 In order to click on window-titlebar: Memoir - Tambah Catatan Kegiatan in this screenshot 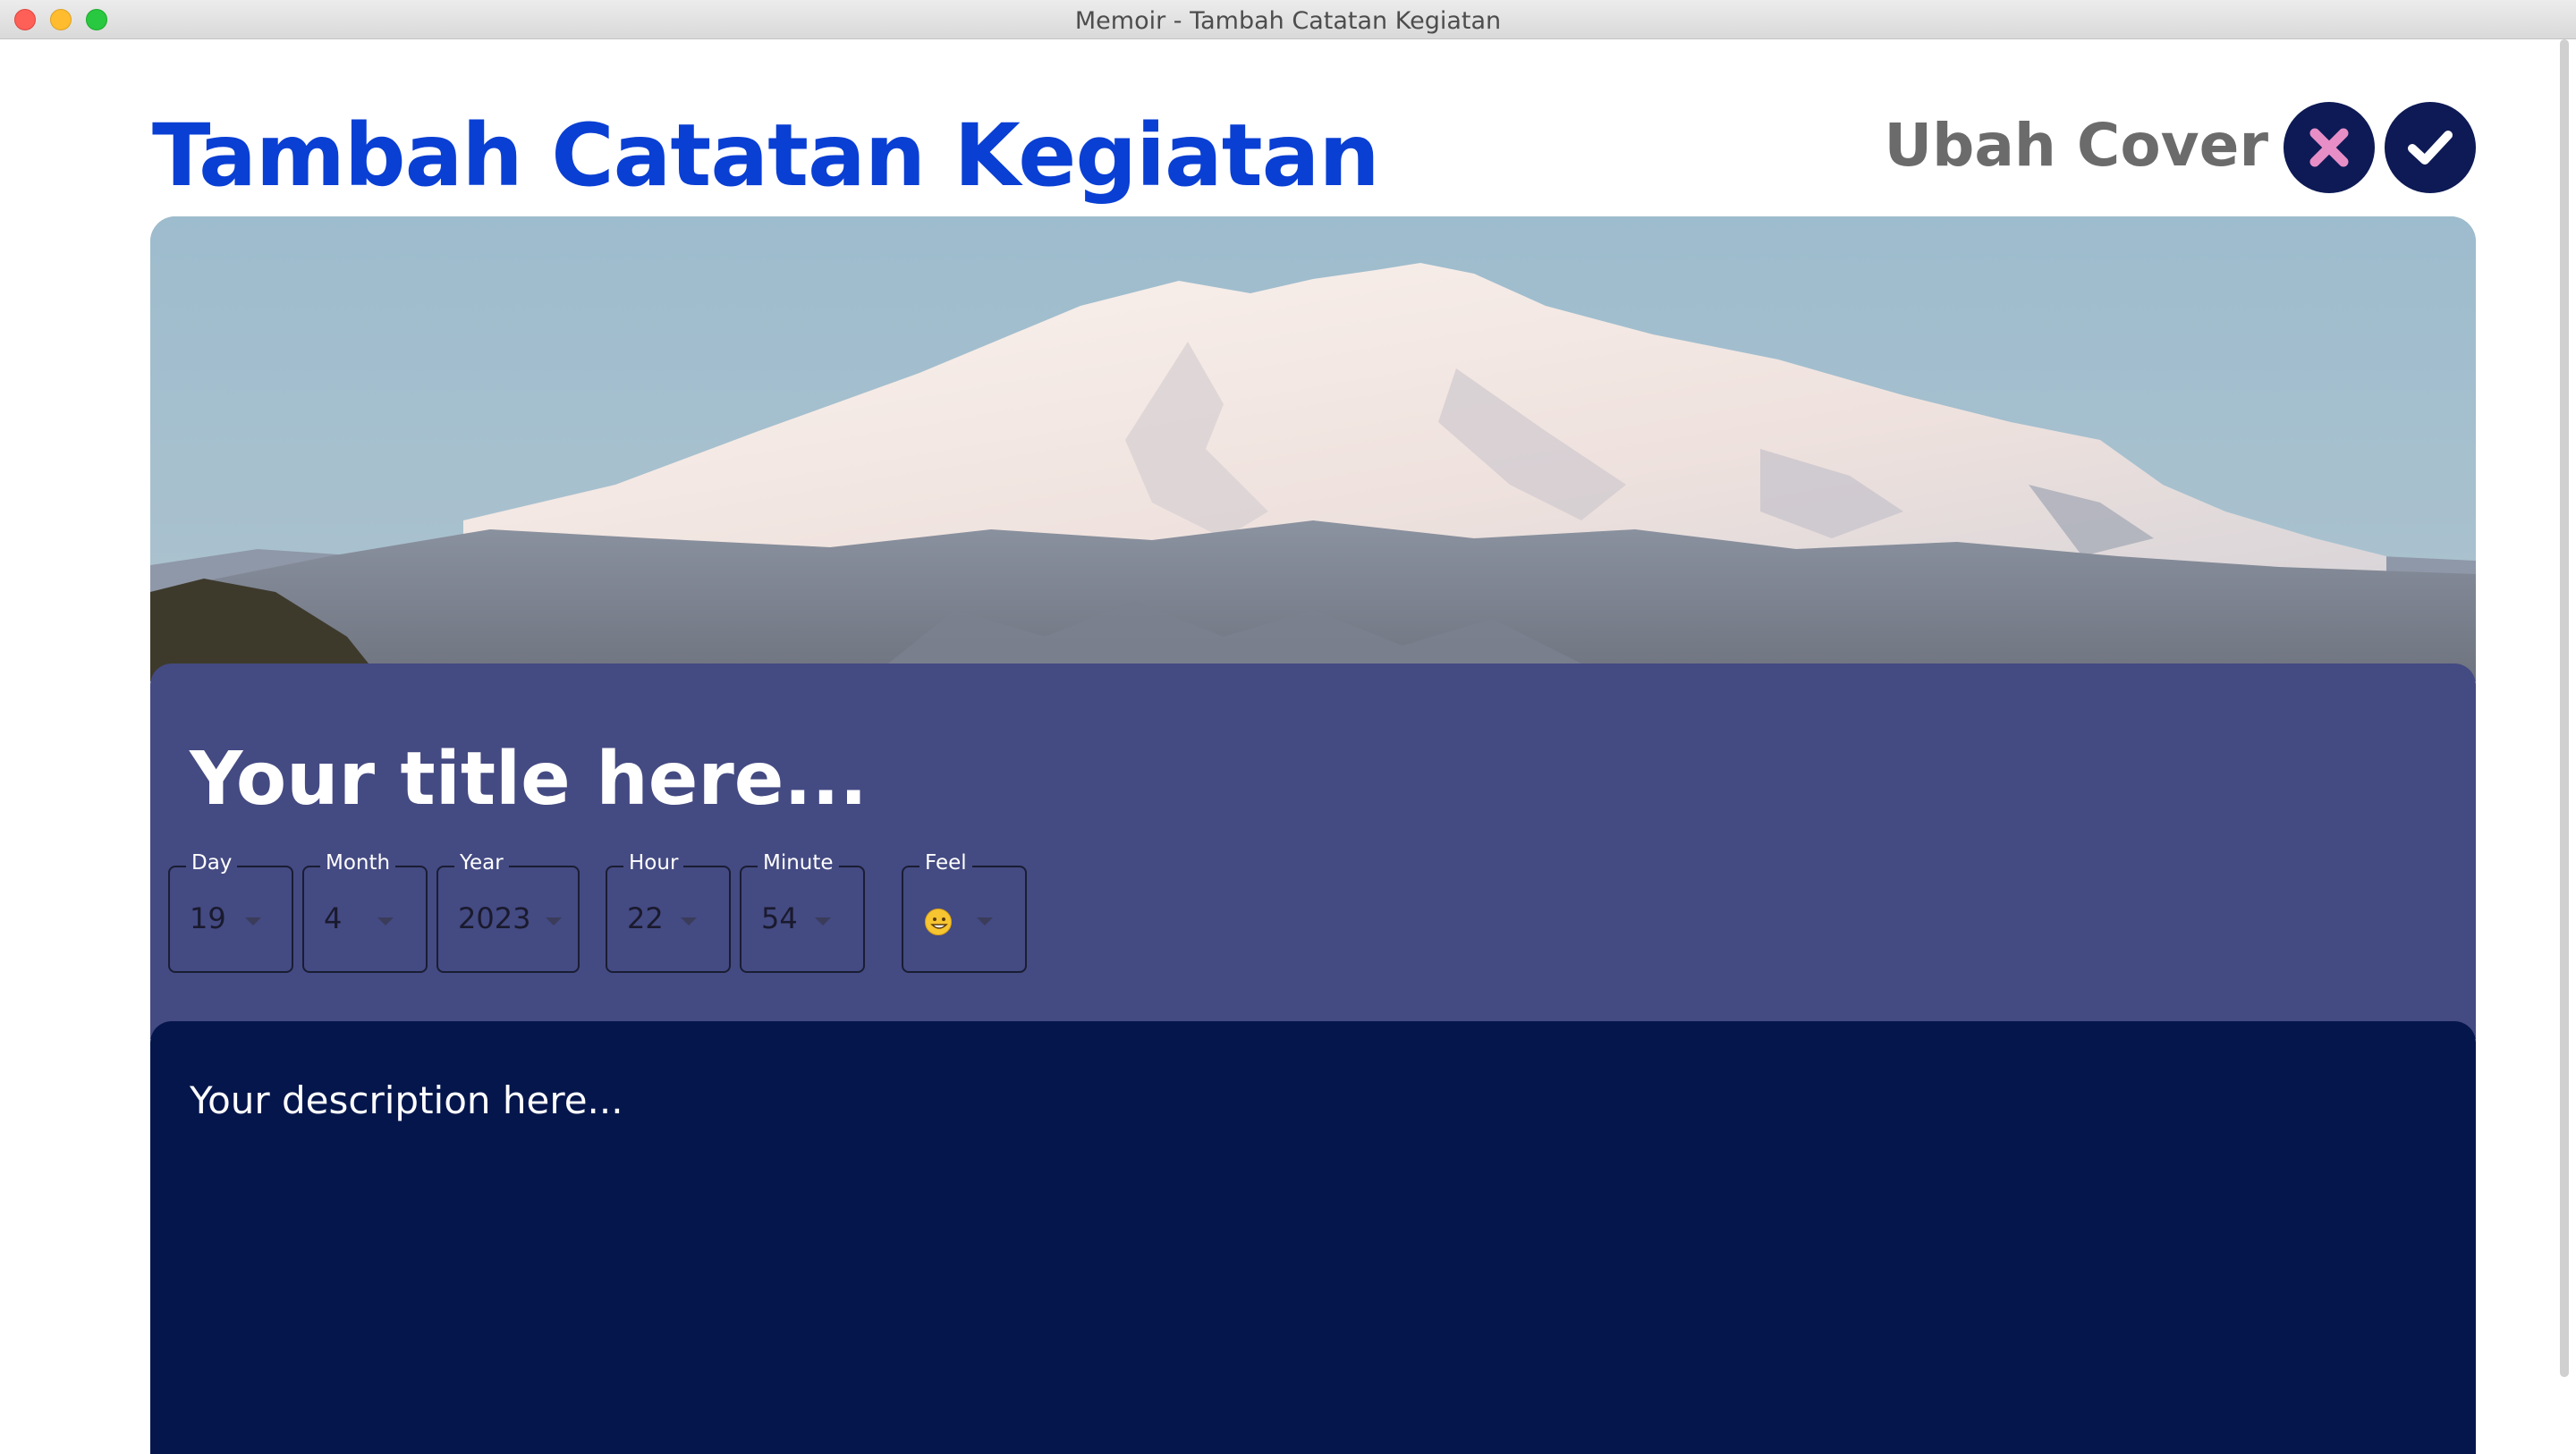, I will do `click(1288, 20)`.